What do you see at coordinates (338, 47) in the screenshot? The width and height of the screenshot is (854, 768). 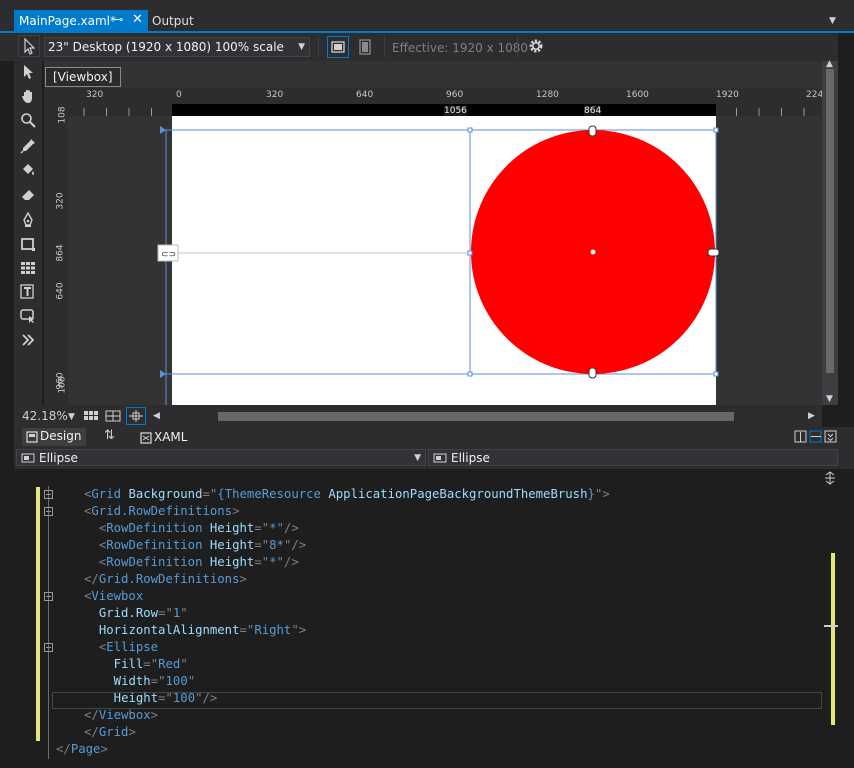 I see `landscape-orientation-button` at bounding box center [338, 47].